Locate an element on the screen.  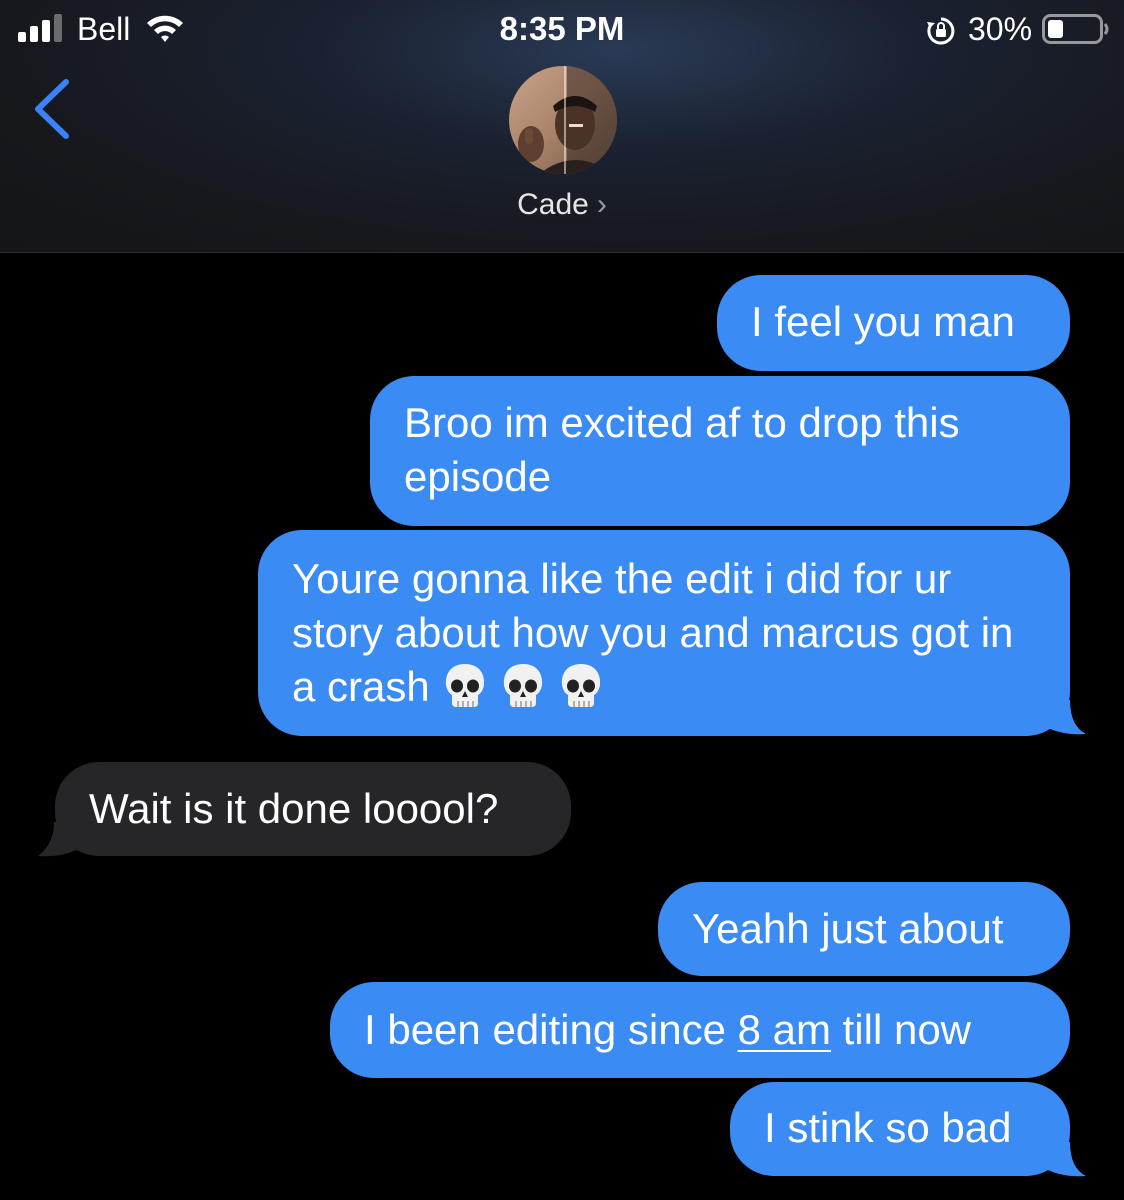
chevron-right-icon: › is located at coordinates (601, 204).